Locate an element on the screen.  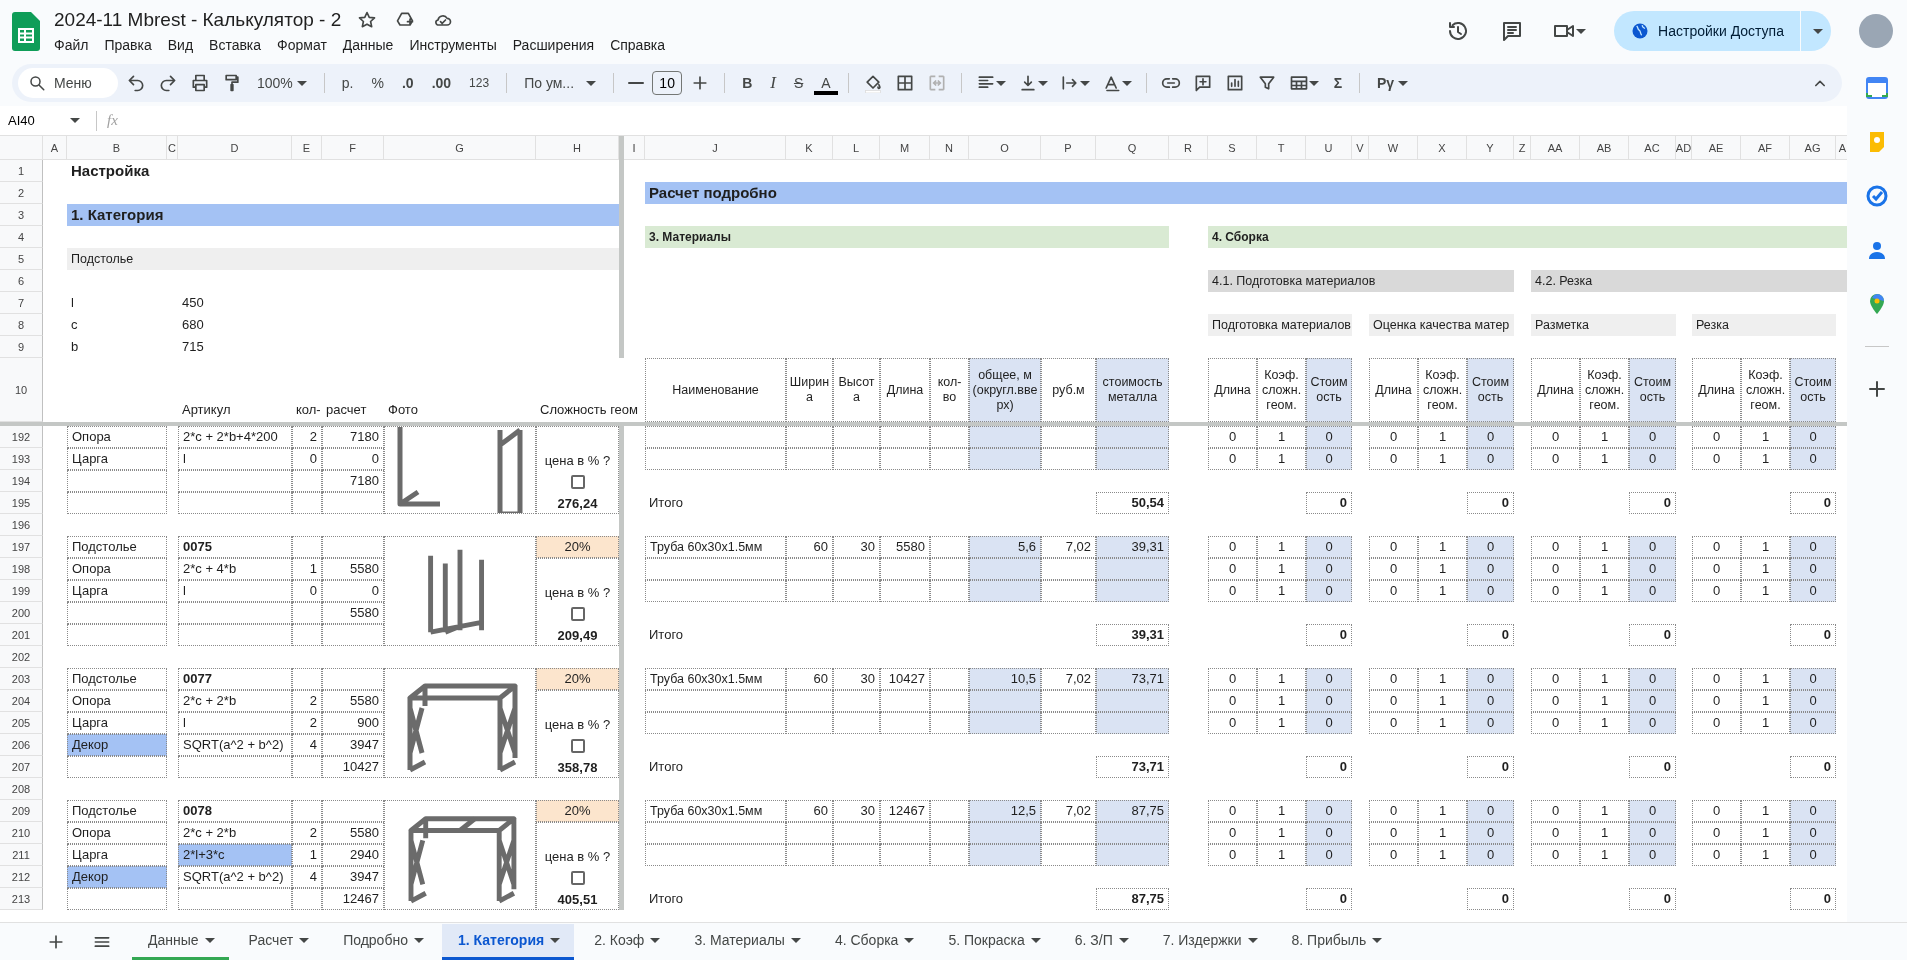
row-header: 207 is located at coordinates (21, 767).